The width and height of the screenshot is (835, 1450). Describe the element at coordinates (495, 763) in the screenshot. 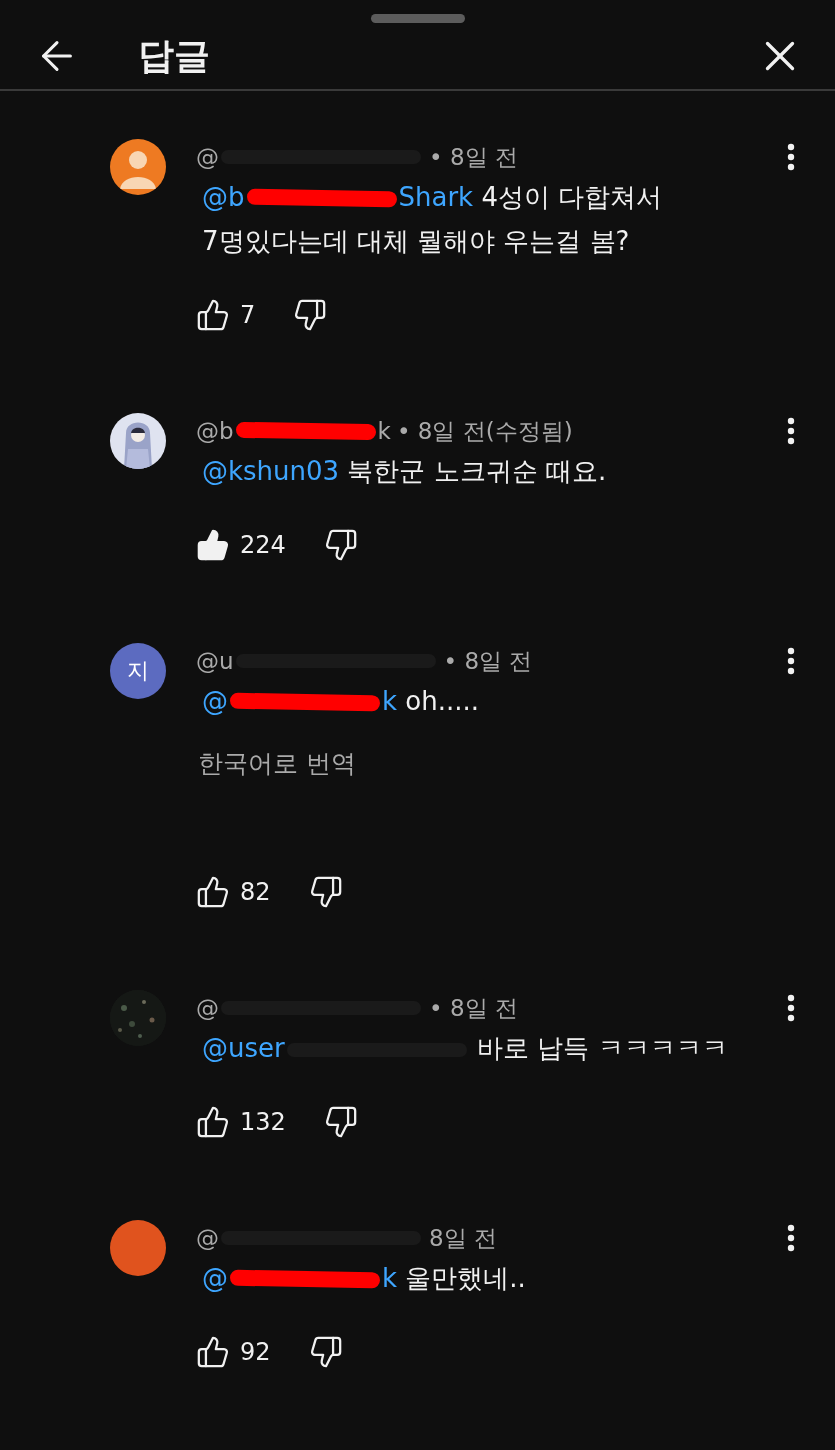

I see `translate-link: 한국어로 번역` at that location.